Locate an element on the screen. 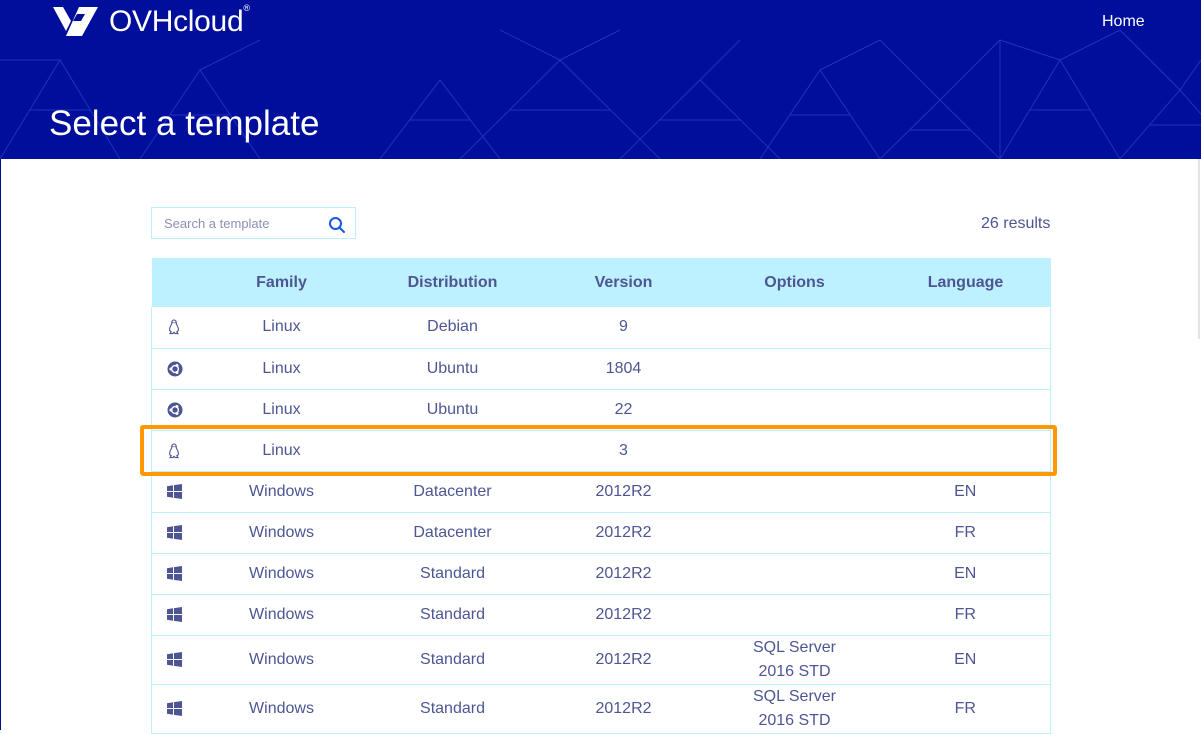  column-header-distribution: Distribution is located at coordinates (453, 282).